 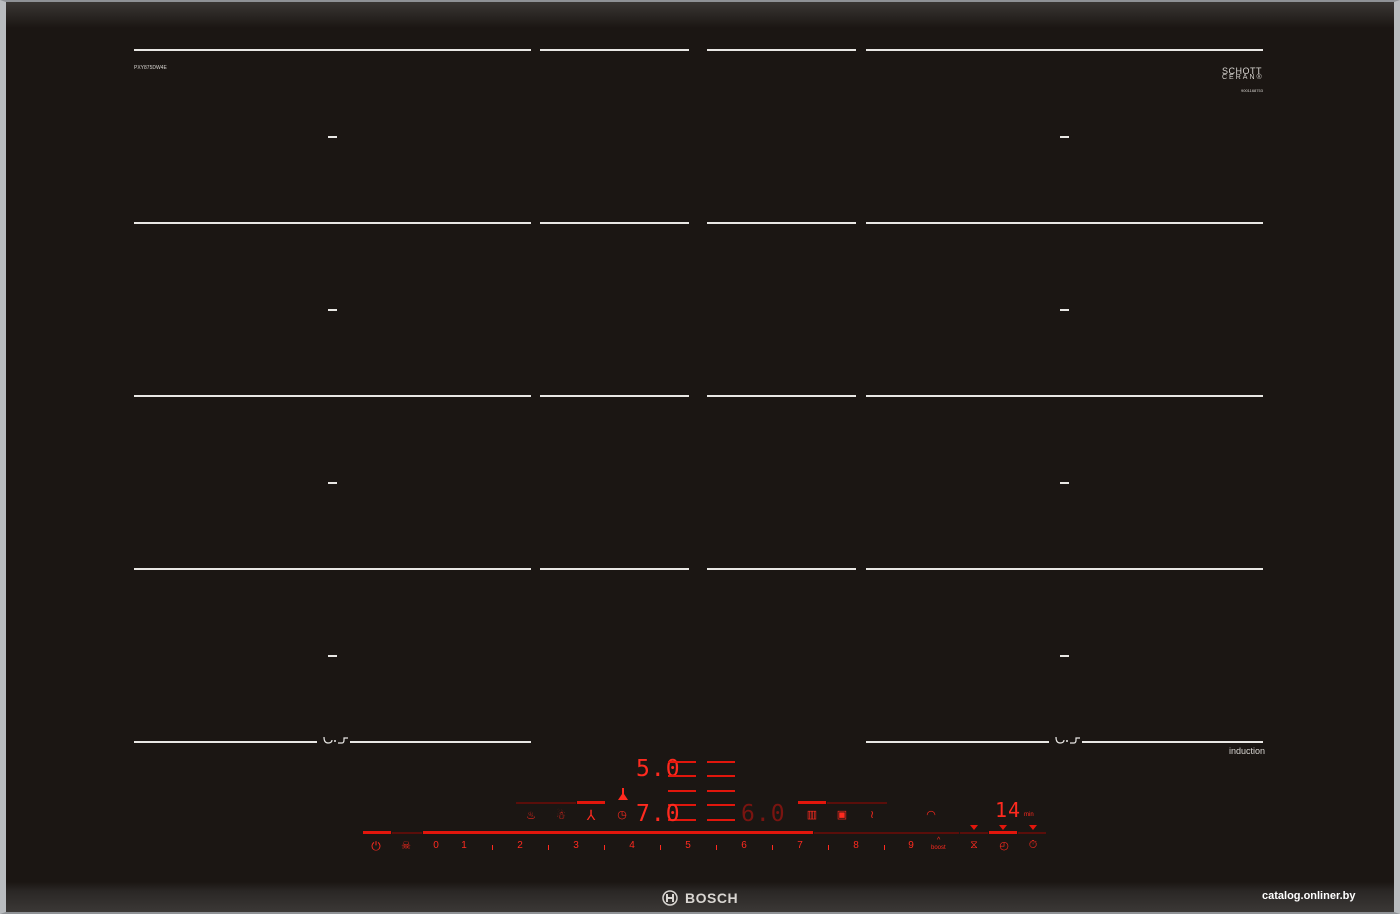 I want to click on scale-number: 7, so click(x=800, y=845).